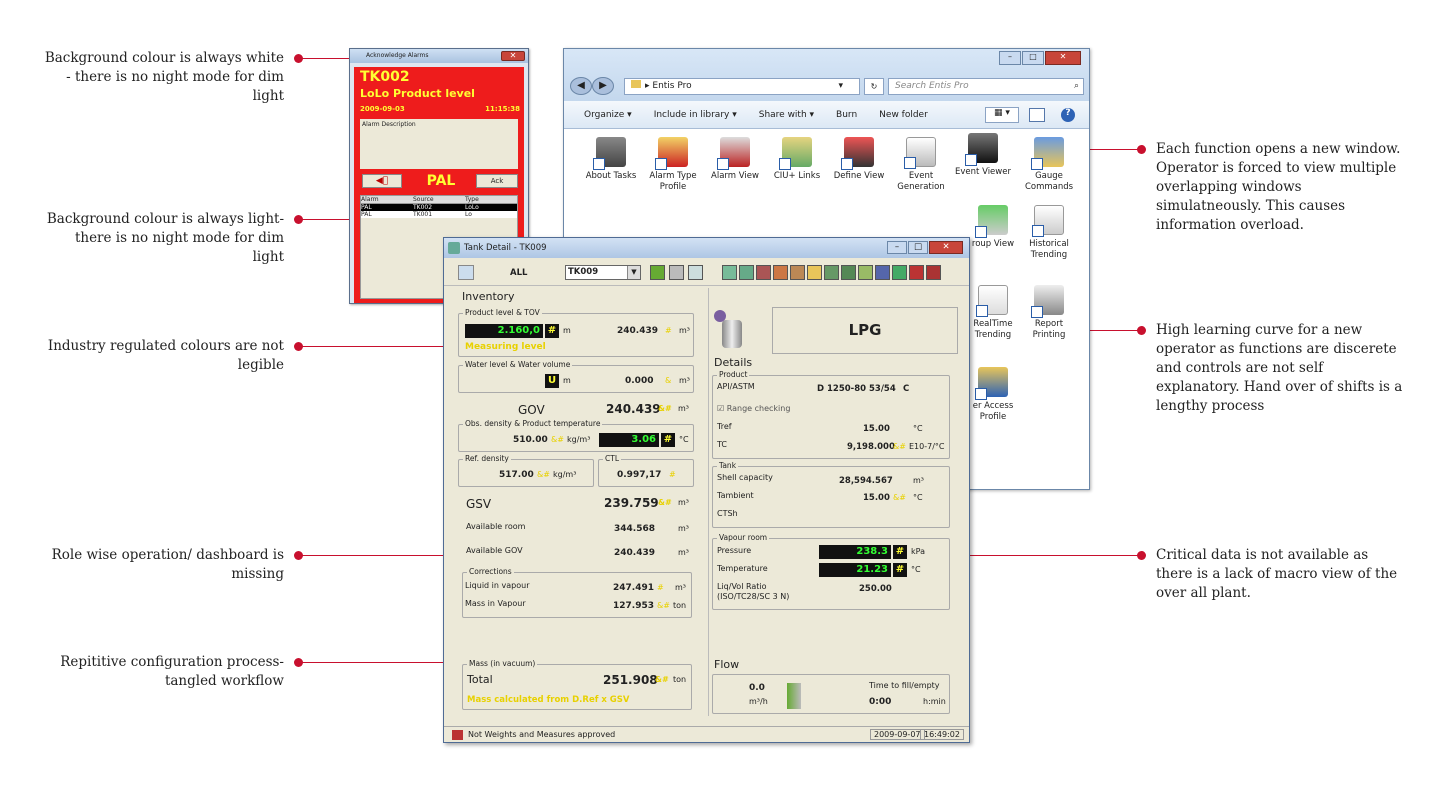 Image resolution: width=1440 pixels, height=792 pixels. I want to click on unit: kPa, so click(918, 551).